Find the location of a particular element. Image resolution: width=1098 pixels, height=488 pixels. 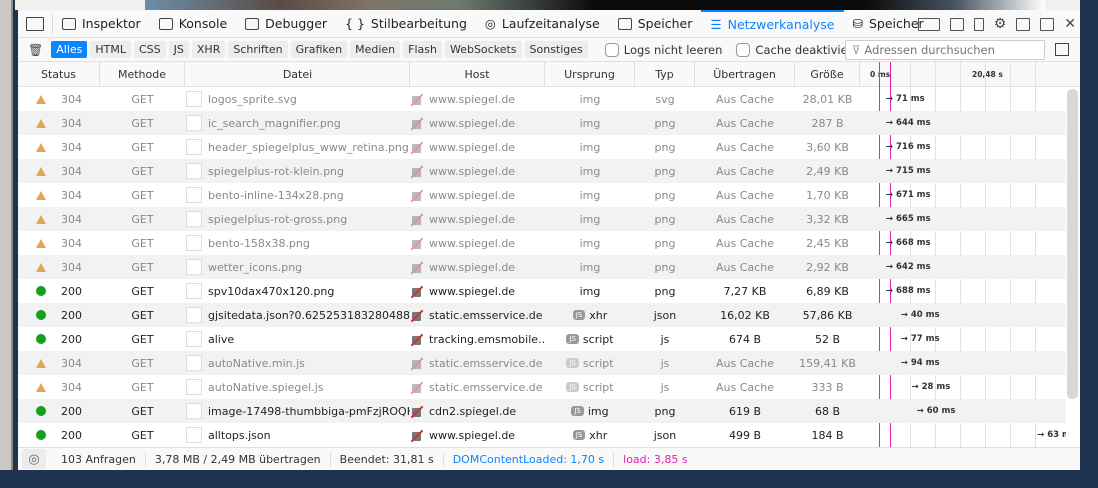

type-cell: js is located at coordinates (665, 339).